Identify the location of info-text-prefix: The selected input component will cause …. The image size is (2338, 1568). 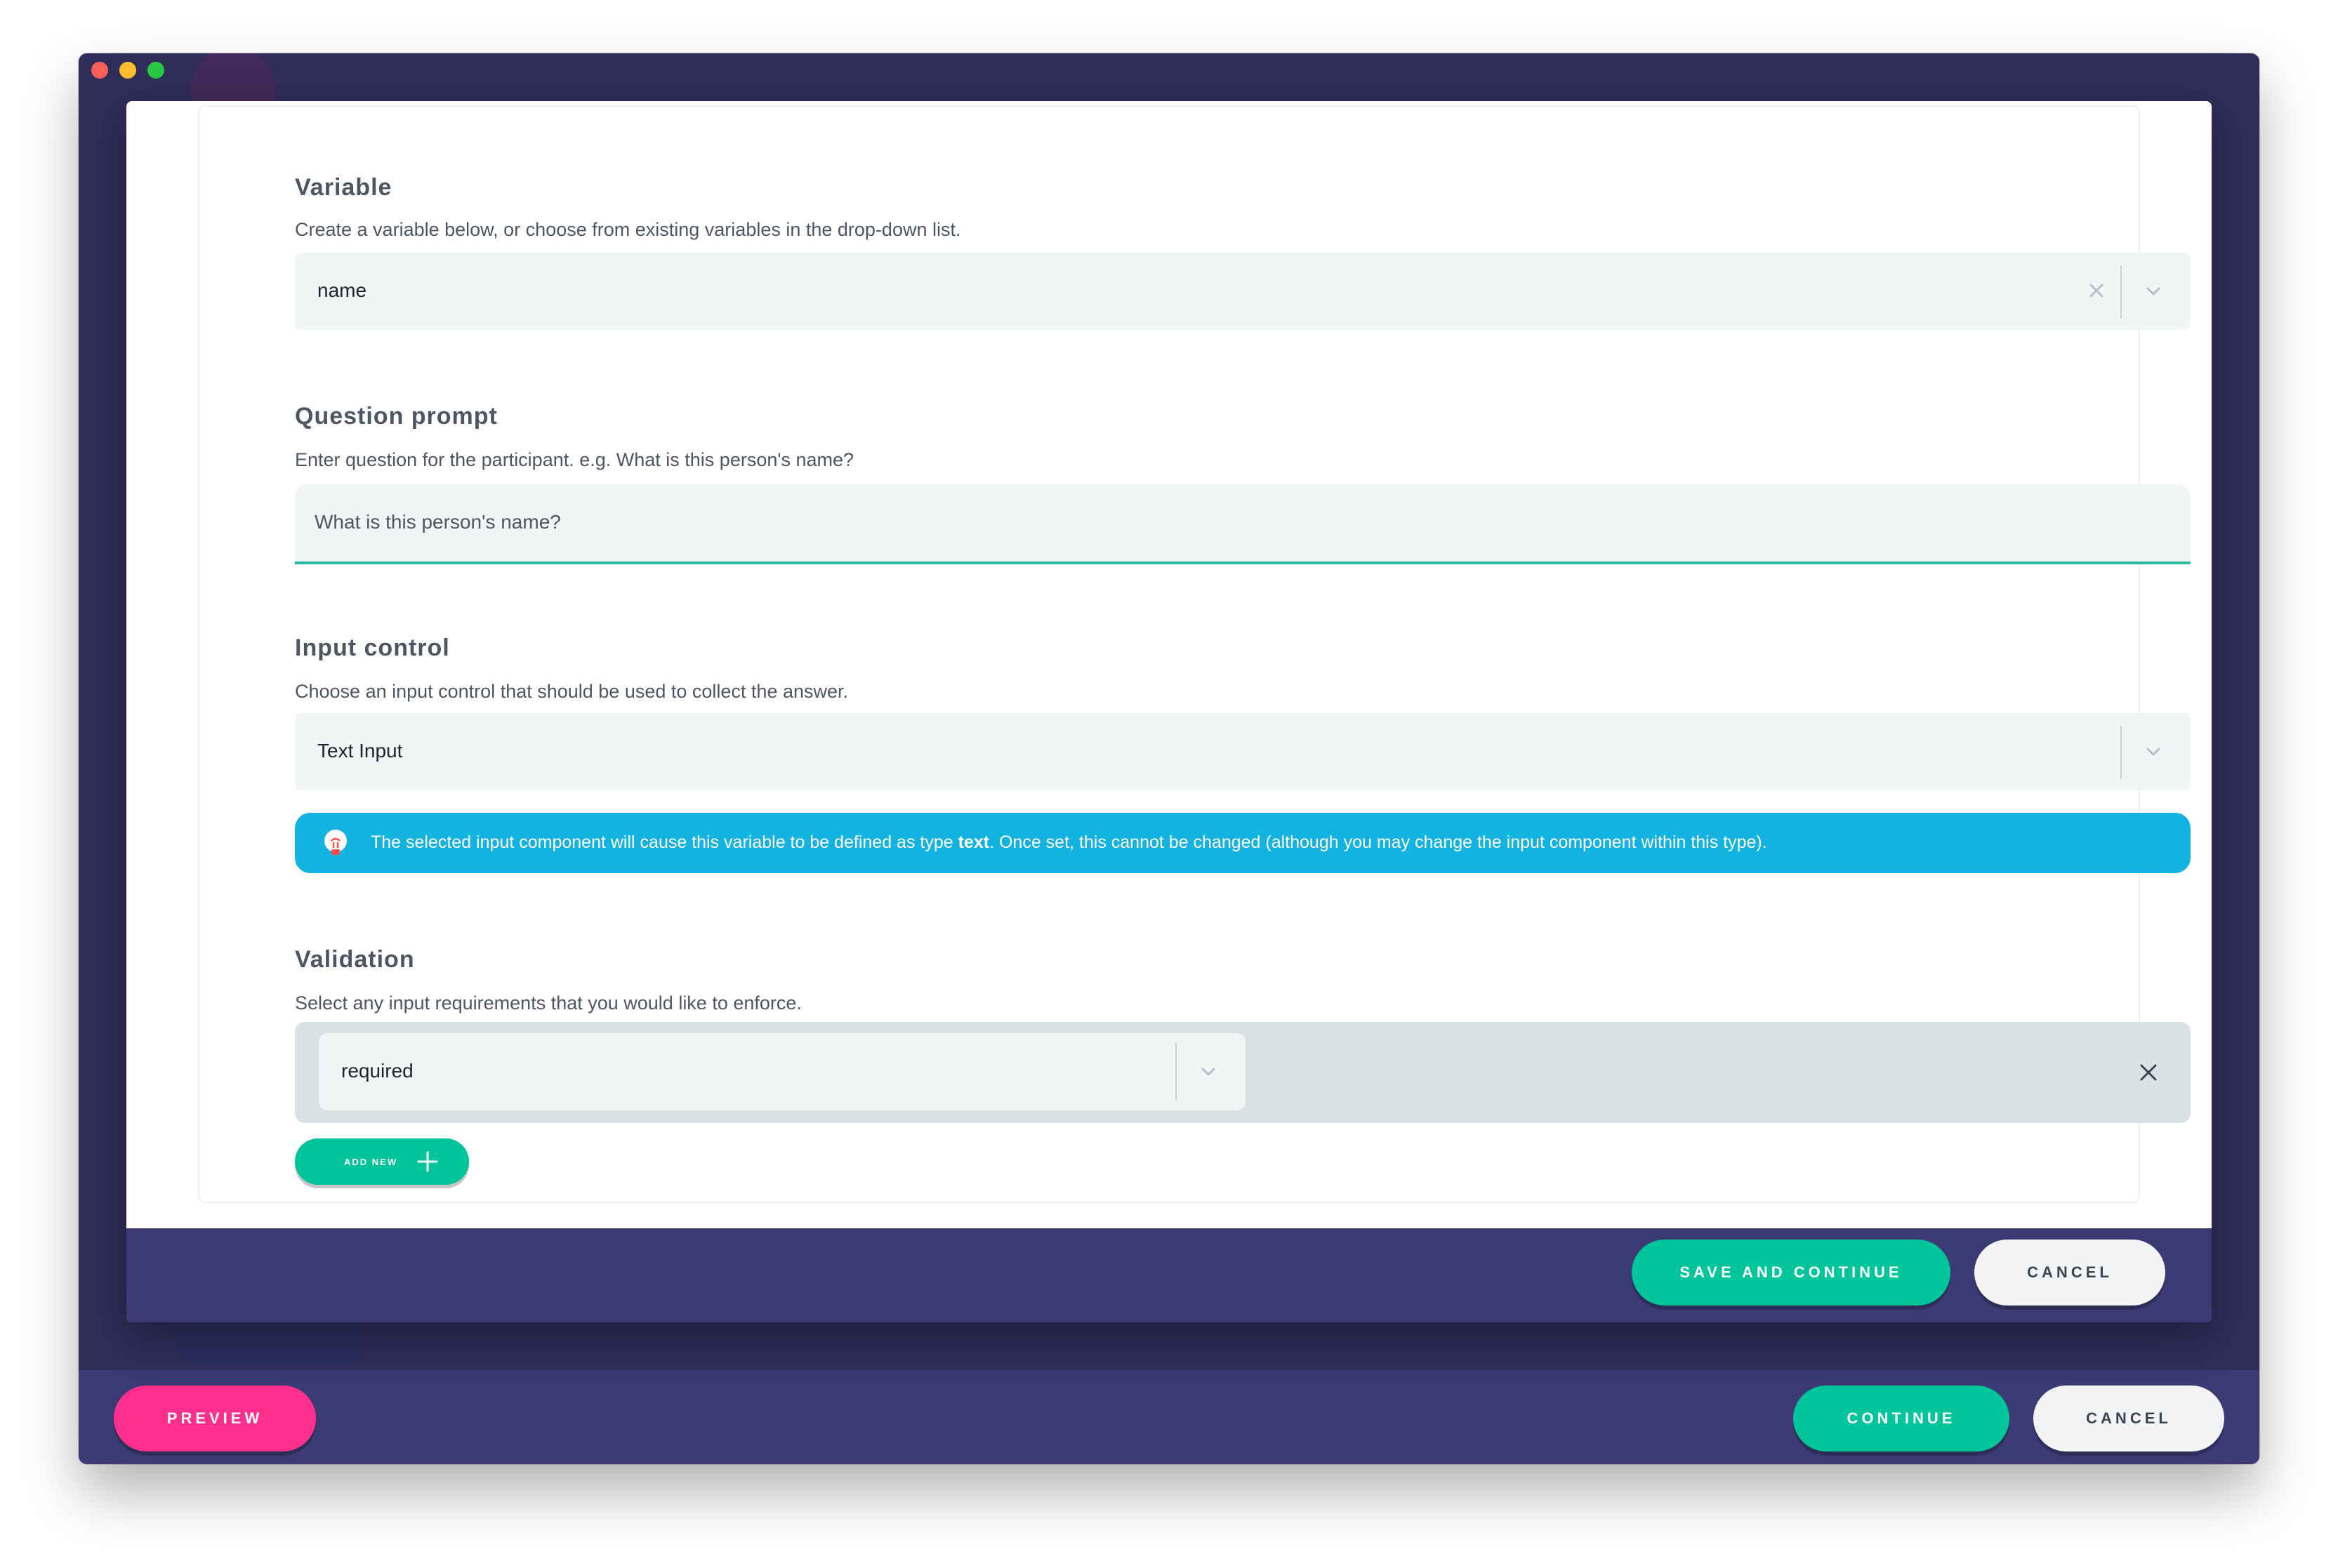
(664, 842).